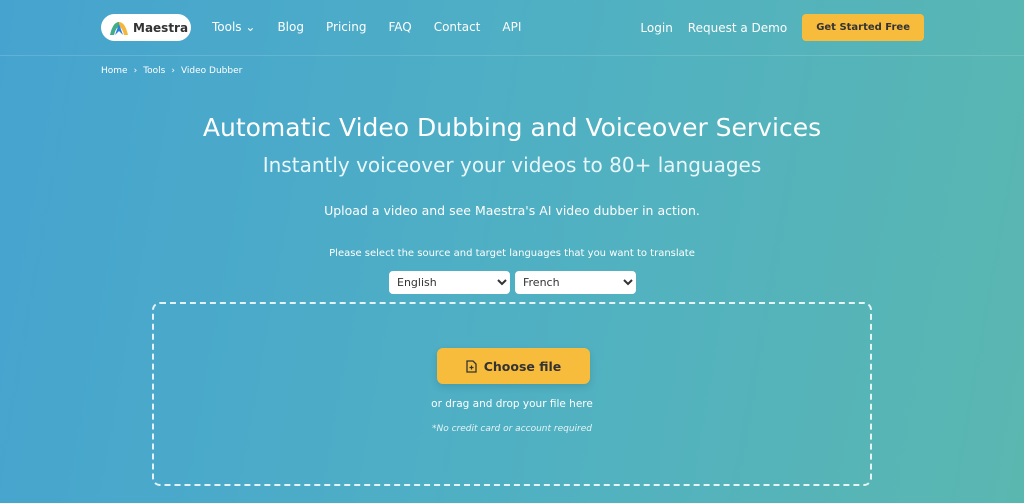 Image resolution: width=1024 pixels, height=503 pixels. What do you see at coordinates (656, 28) in the screenshot?
I see `login-link: Login` at bounding box center [656, 28].